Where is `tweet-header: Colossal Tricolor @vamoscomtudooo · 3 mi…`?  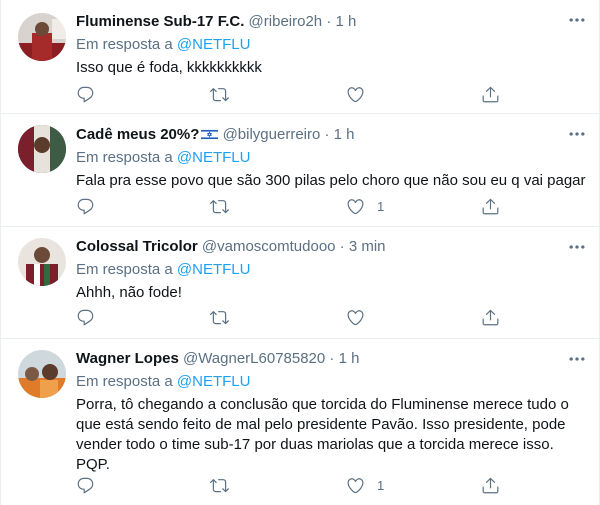 tweet-header: Colossal Tricolor @vamoscomtudooo · 3 mi… is located at coordinates (331, 247).